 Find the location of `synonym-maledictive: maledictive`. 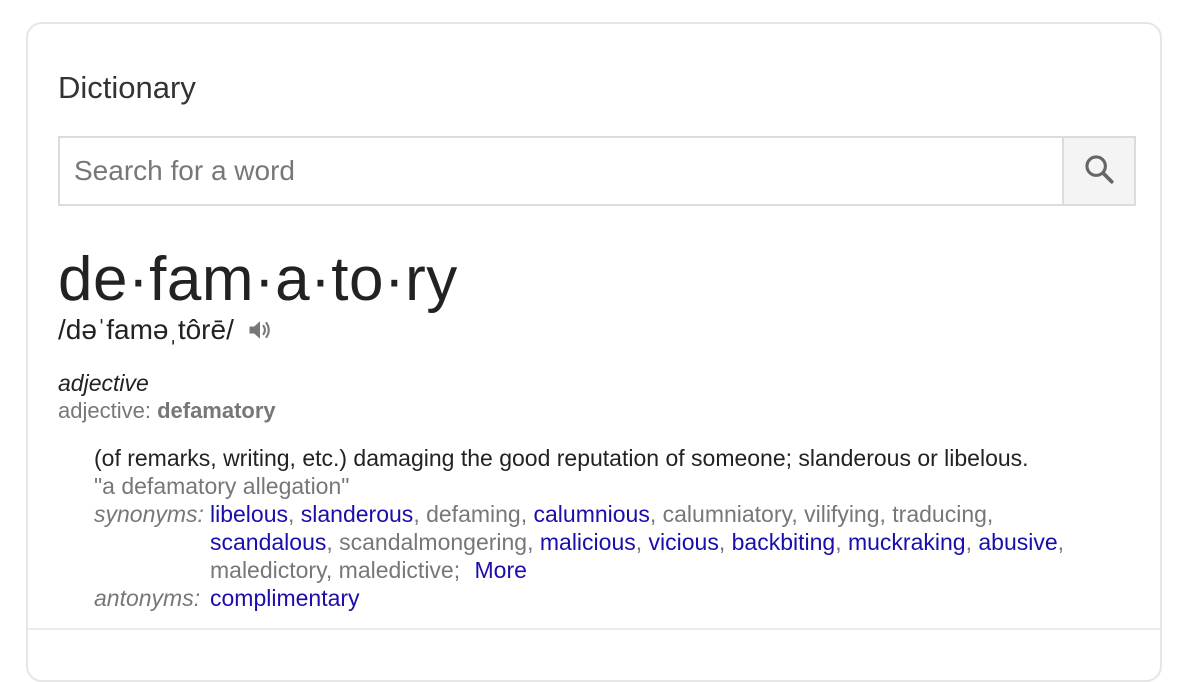

synonym-maledictive: maledictive is located at coordinates (396, 570).